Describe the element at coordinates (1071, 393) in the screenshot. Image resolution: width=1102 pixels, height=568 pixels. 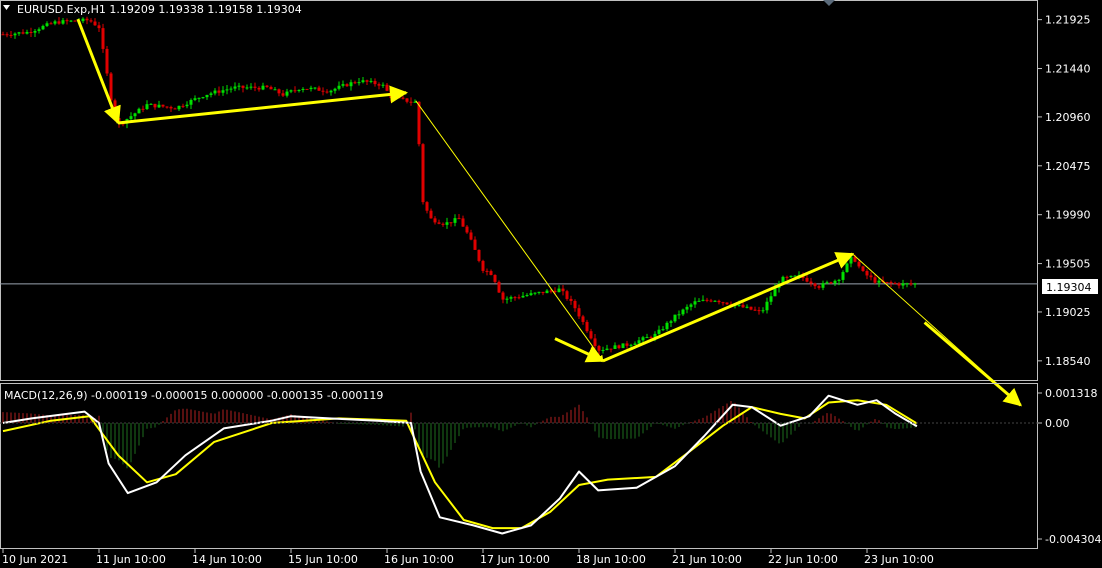
I see `macd-tick-label: 0.001318` at that location.